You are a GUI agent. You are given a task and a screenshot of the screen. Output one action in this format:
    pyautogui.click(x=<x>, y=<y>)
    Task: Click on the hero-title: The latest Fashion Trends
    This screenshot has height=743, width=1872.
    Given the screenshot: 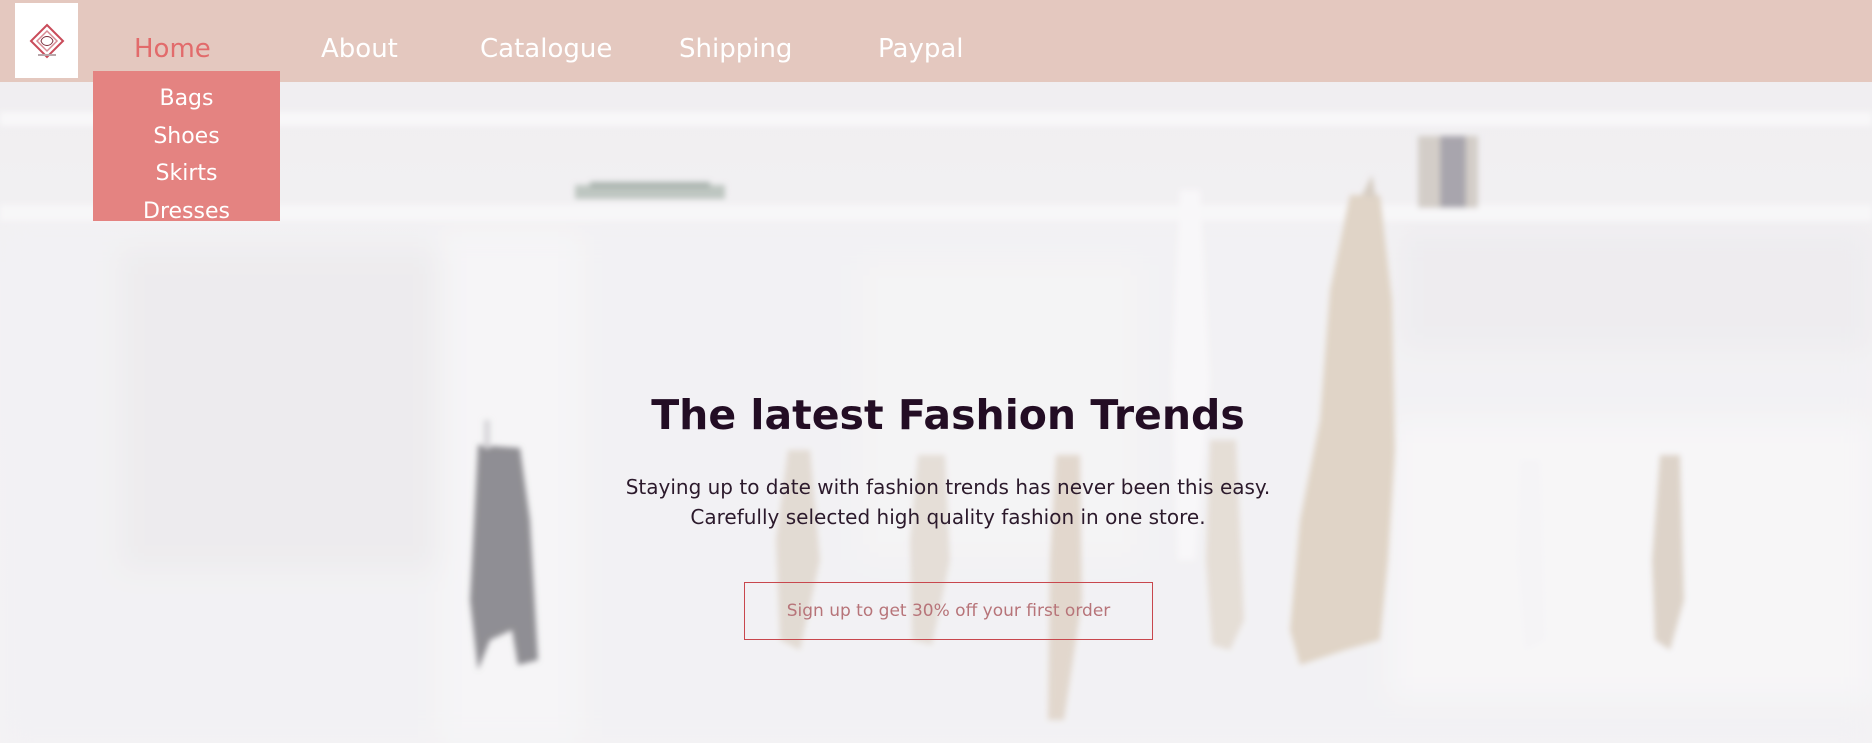 What is the action you would take?
    pyautogui.click(x=948, y=415)
    